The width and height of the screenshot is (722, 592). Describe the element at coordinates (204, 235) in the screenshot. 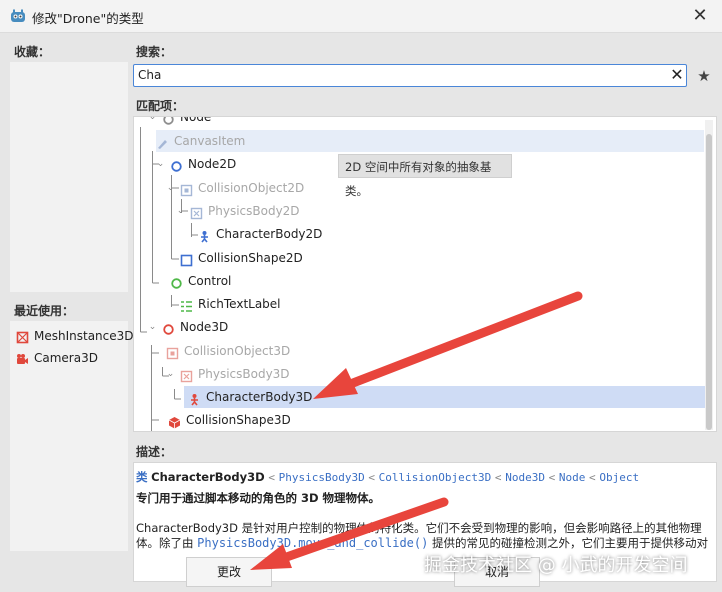

I see `characterbody2d-icon` at that location.